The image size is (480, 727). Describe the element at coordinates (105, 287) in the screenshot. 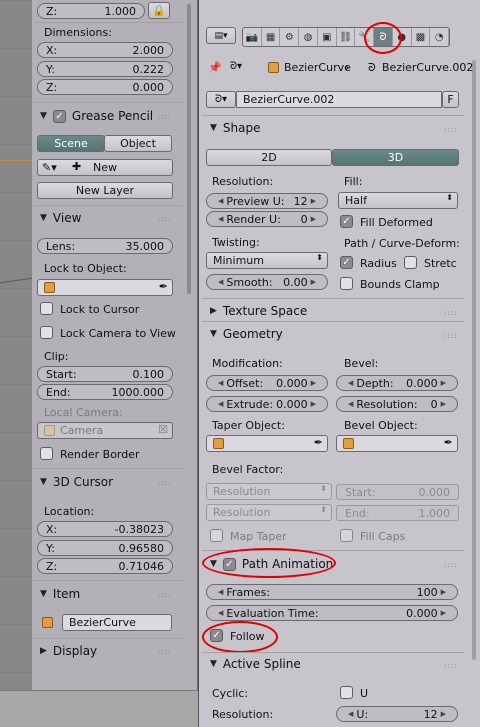

I see `lock-object-field: ✒` at that location.